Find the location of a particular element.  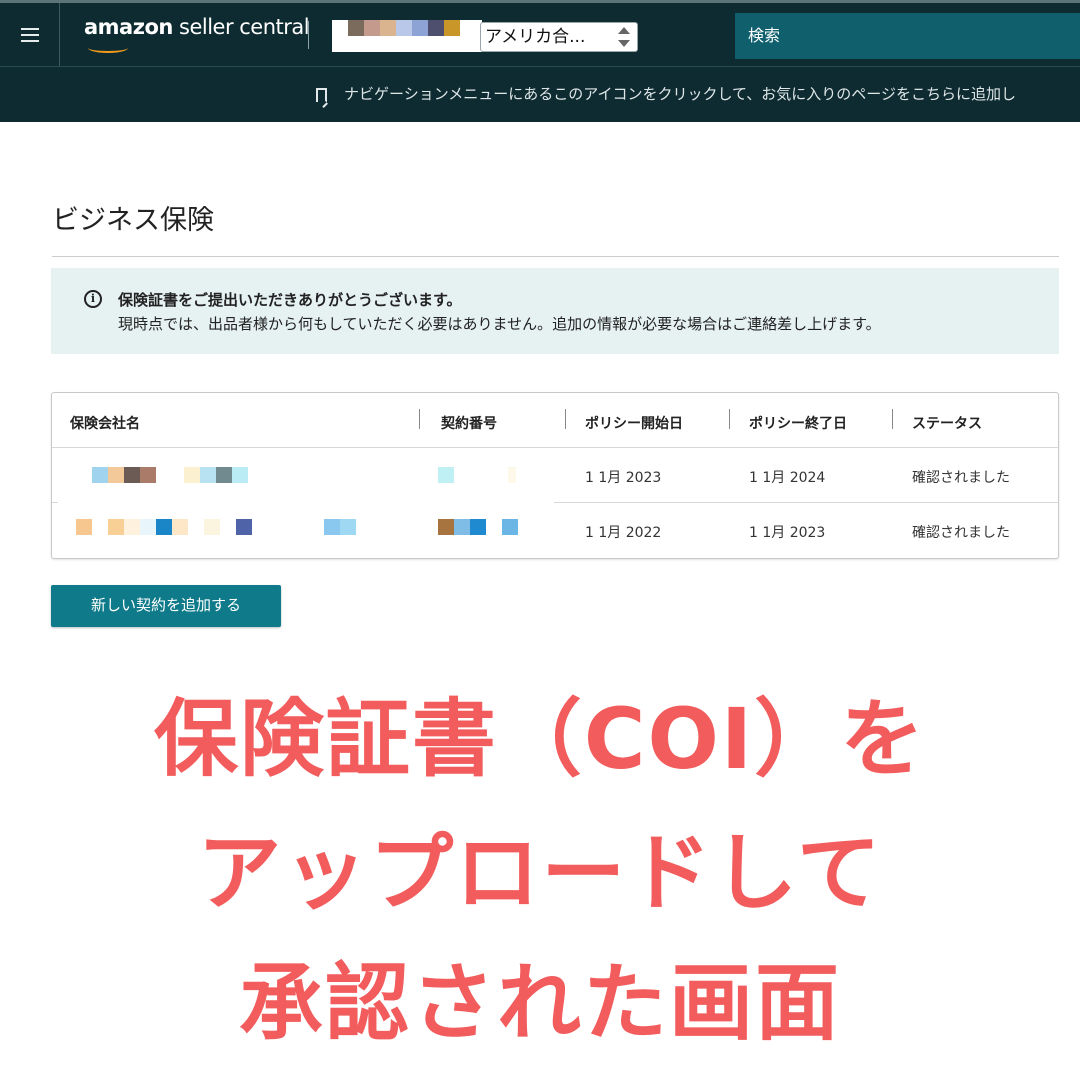

bookmark-icon is located at coordinates (321, 95).